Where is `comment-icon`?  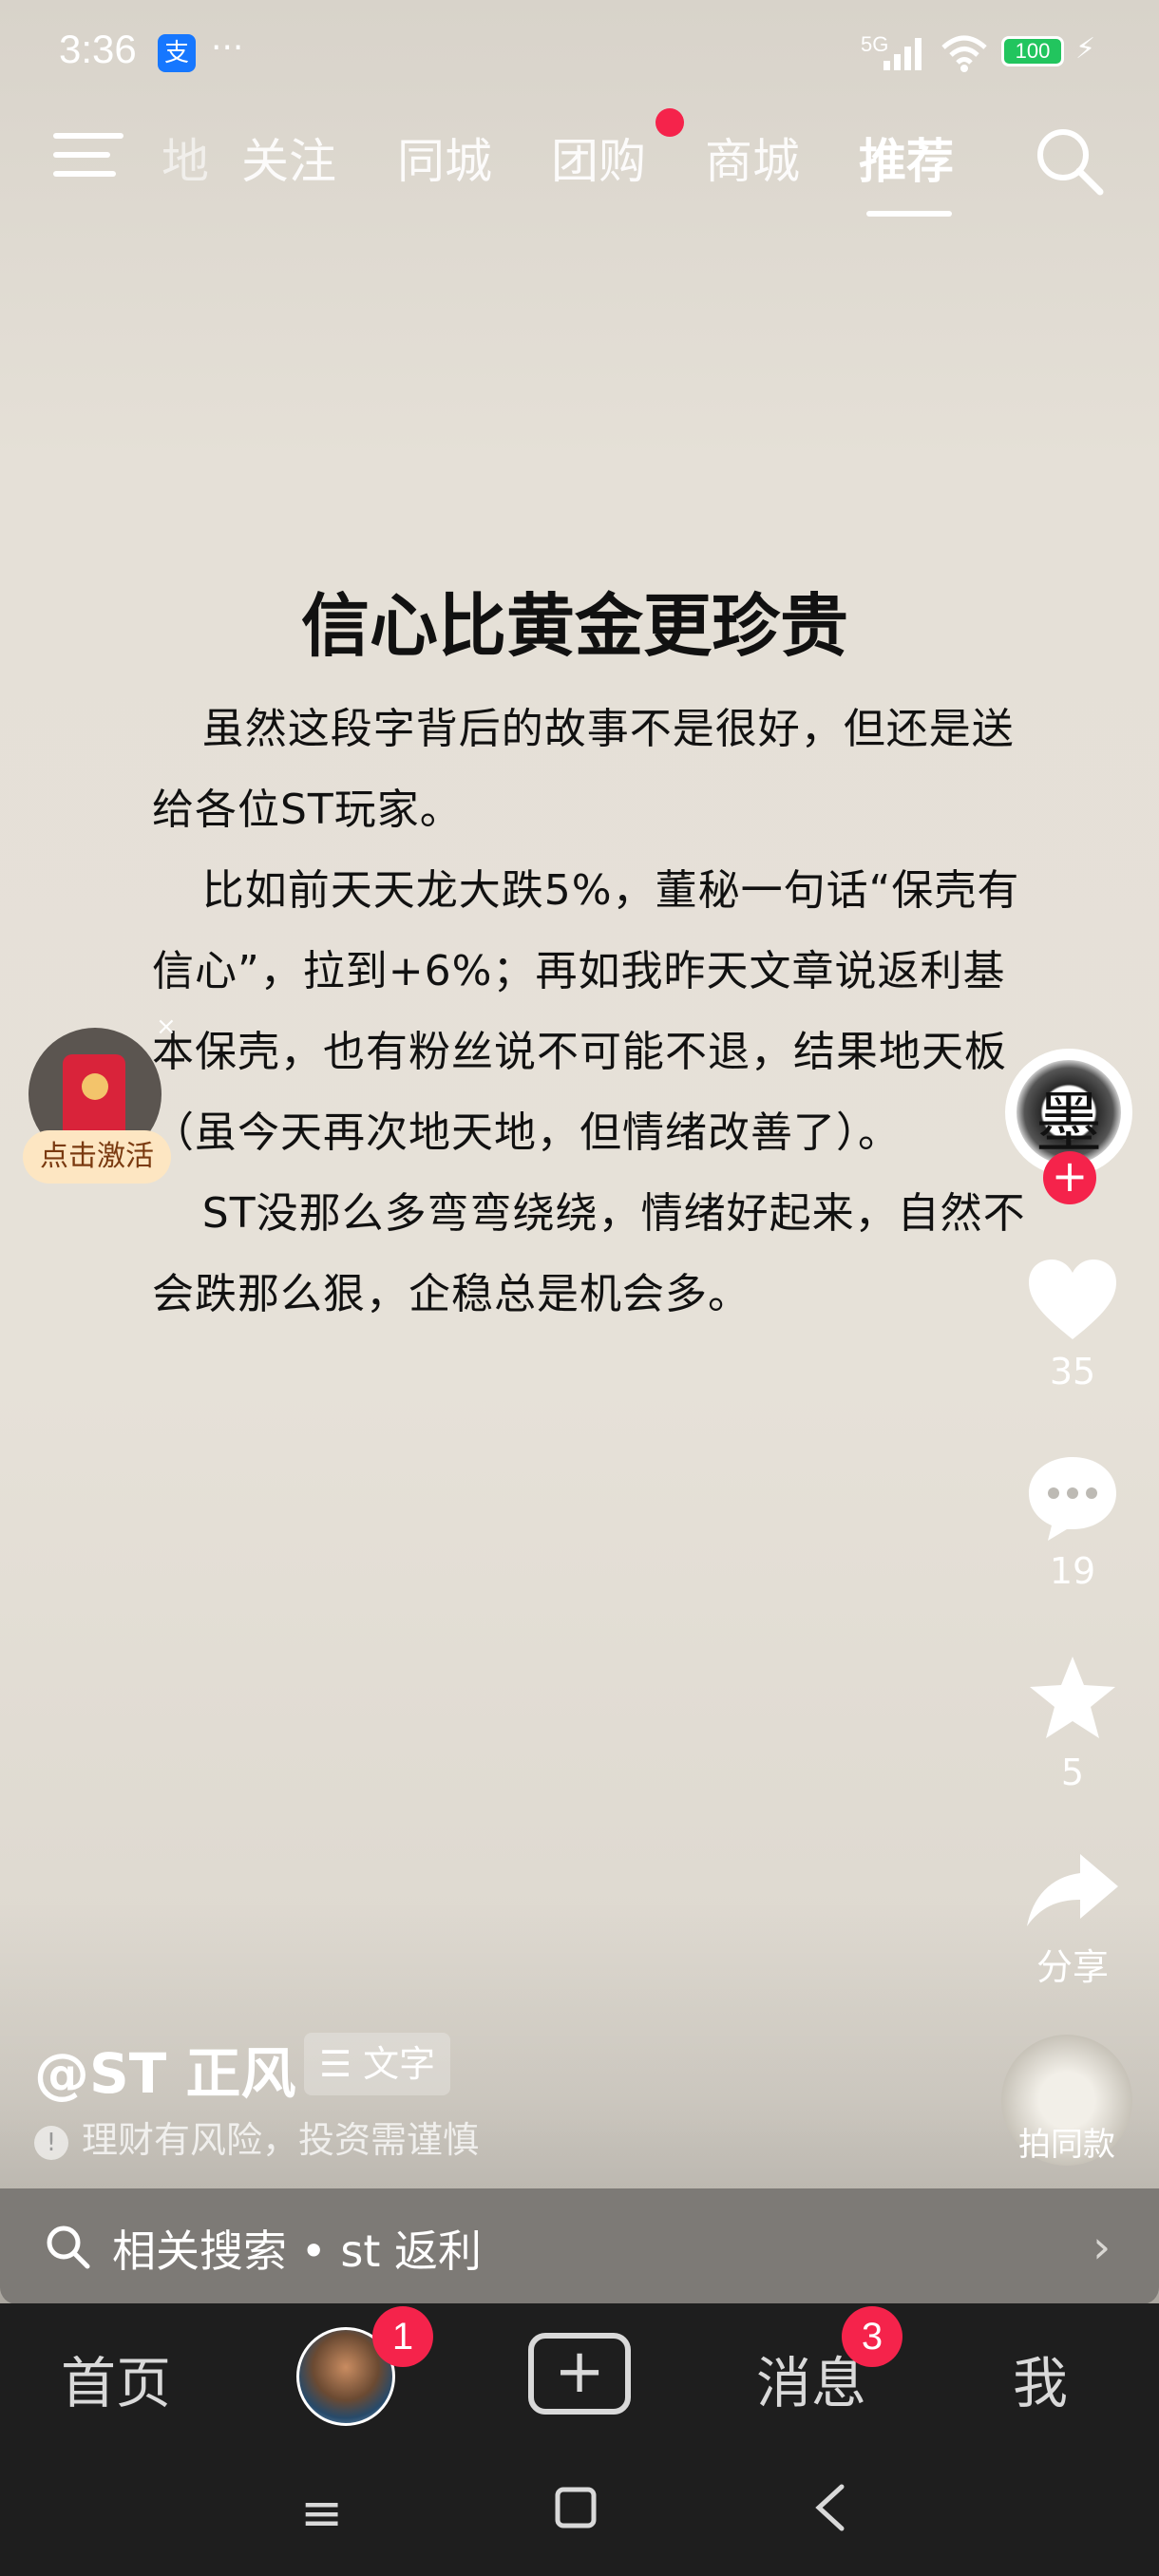
comment-icon is located at coordinates (1072, 1499).